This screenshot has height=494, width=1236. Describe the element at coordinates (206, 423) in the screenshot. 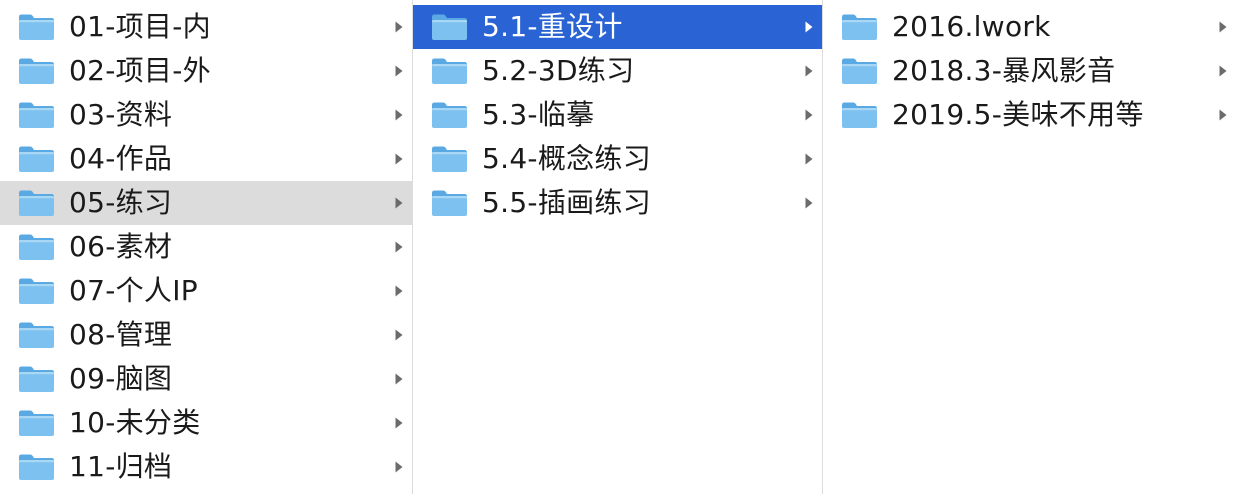

I see `folder-row-10: 10-未分类` at that location.